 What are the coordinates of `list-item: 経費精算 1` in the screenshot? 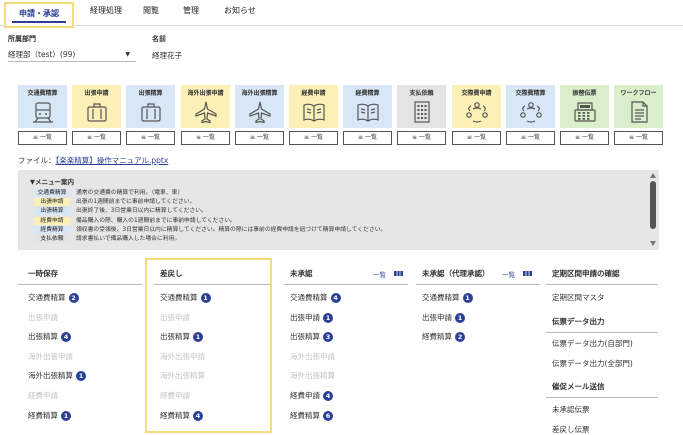 It's located at (49, 415).